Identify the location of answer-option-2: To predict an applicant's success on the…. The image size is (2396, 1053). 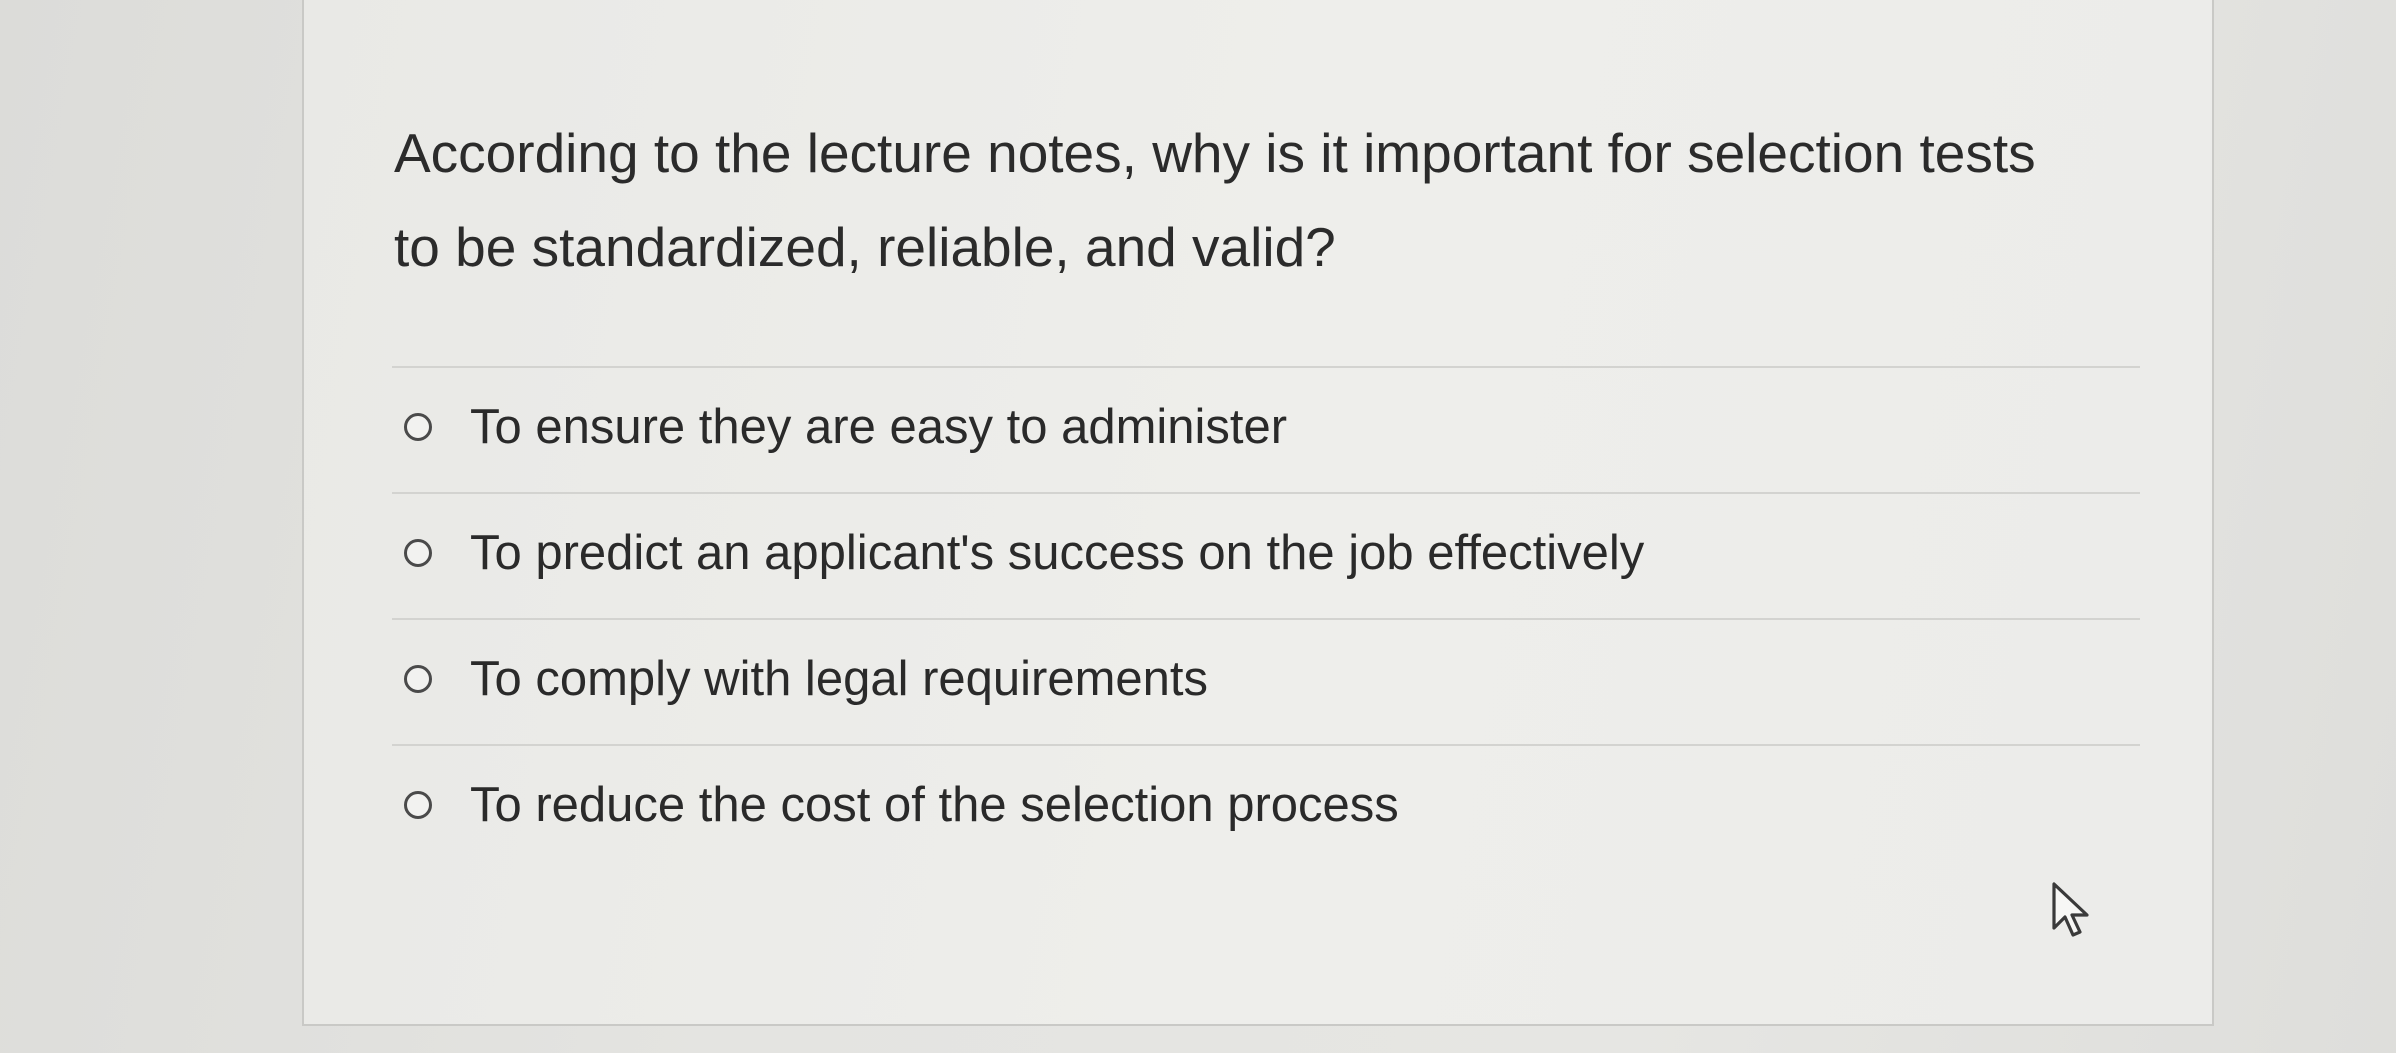
(1024, 553).